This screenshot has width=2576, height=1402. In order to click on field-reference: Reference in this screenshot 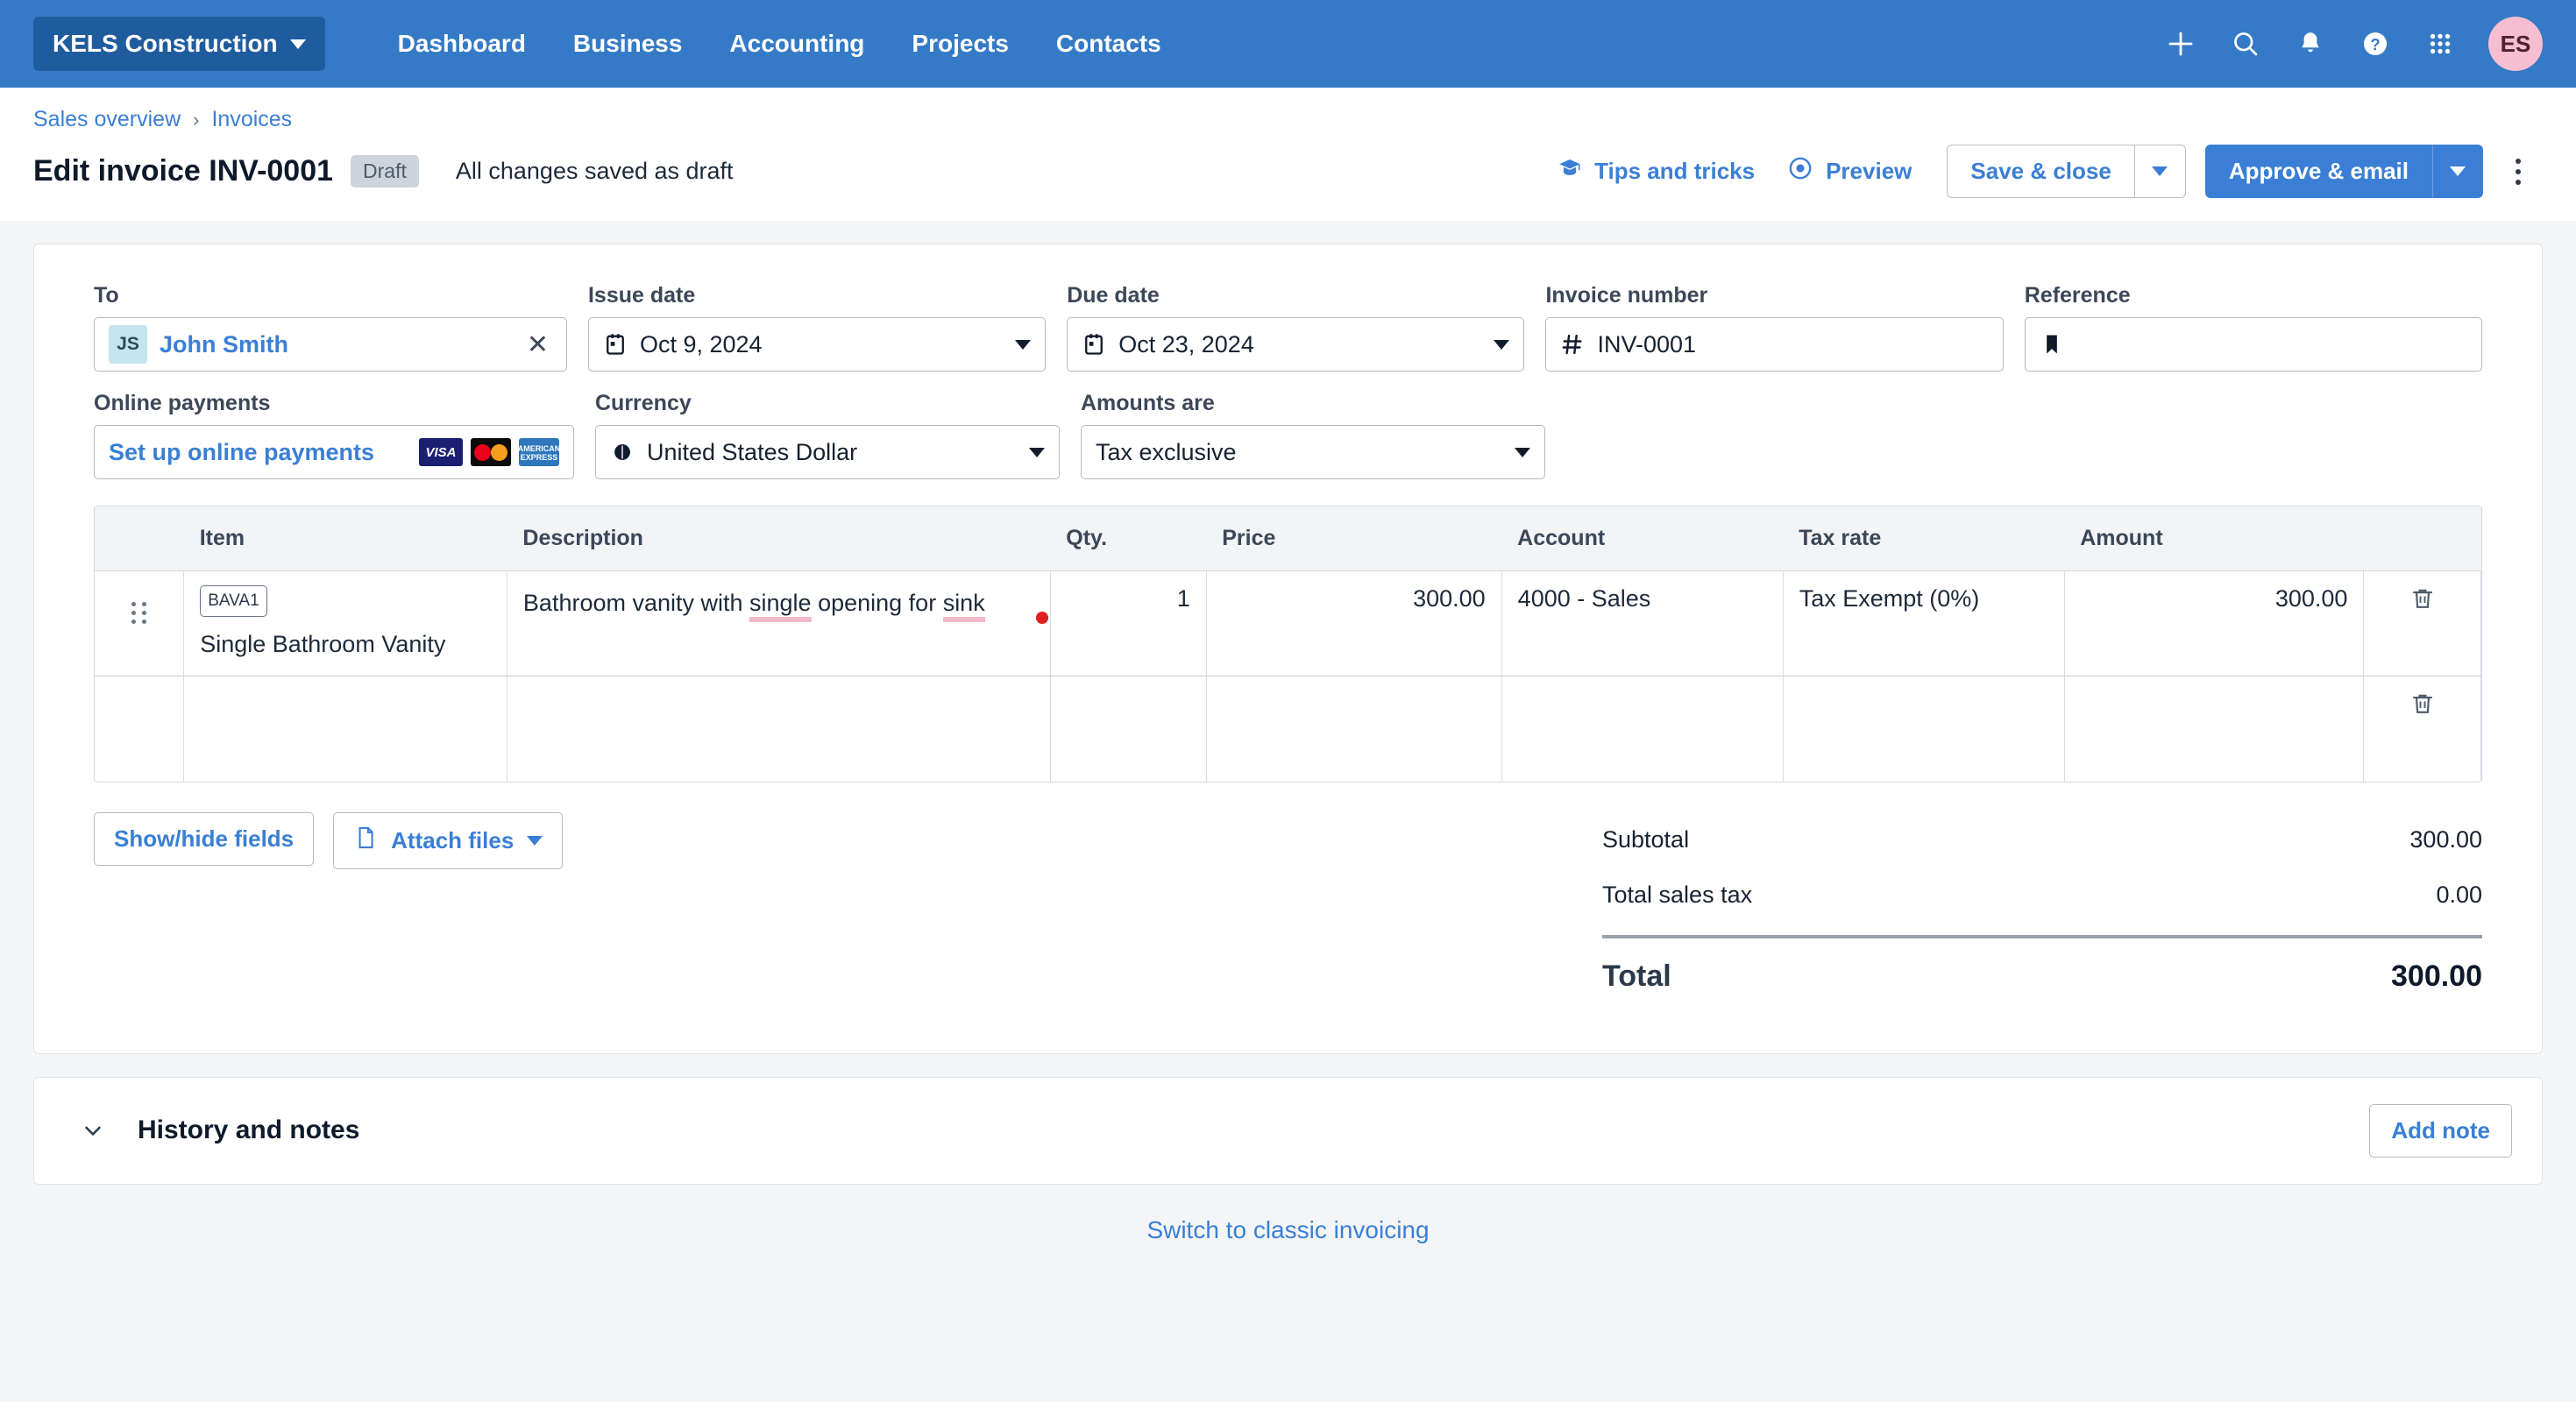, I will do `click(2253, 327)`.